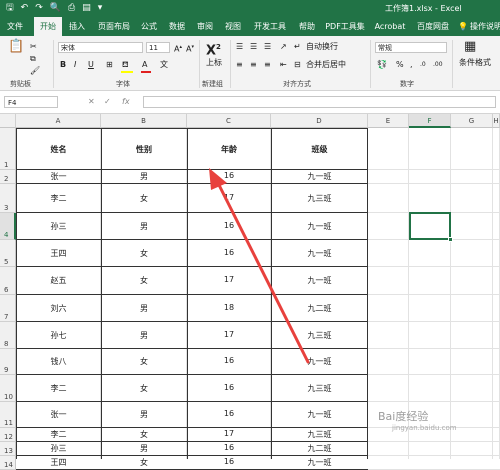 This screenshot has height=470, width=500. I want to click on annotation-arrow, so click(259, 266).